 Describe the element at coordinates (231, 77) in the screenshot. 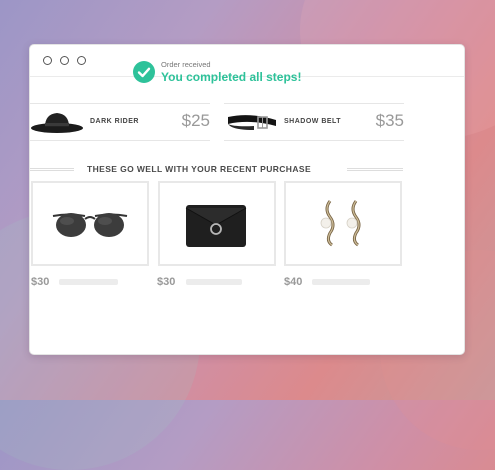

I see `status-headline: You completed all steps!` at that location.